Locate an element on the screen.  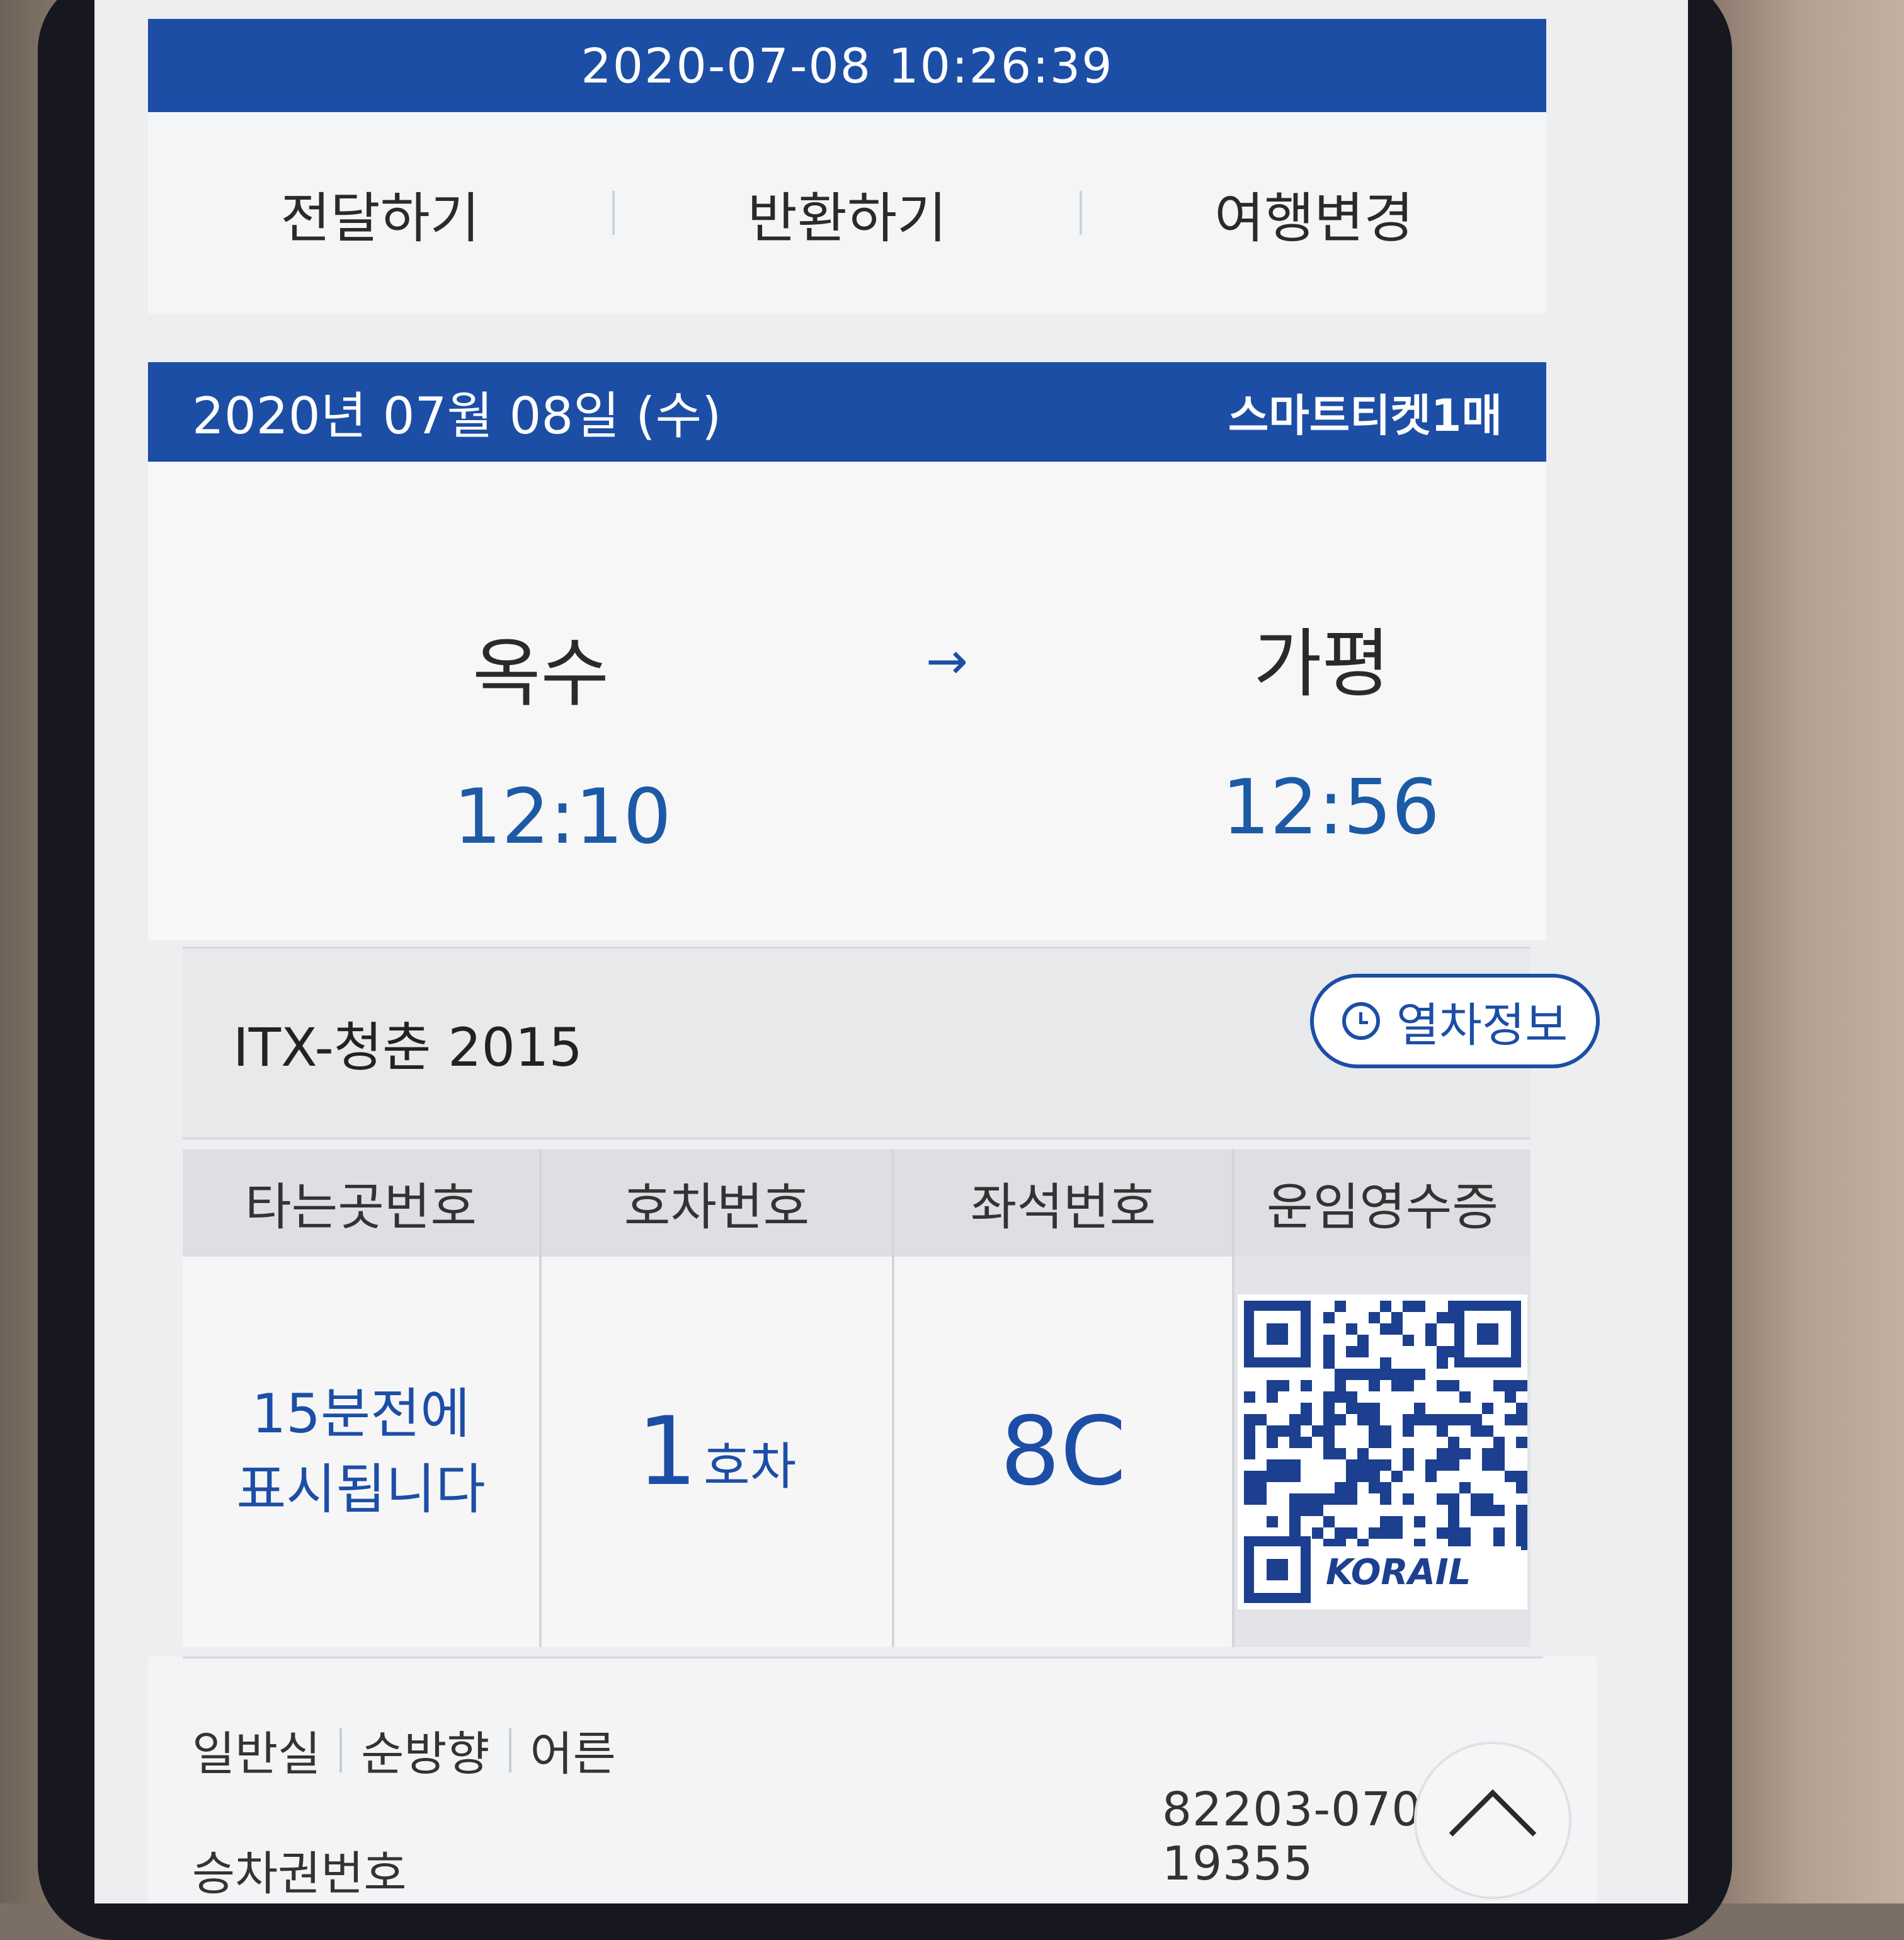
platform-notice: 15분전에 표시됩니다 is located at coordinates (361, 1452).